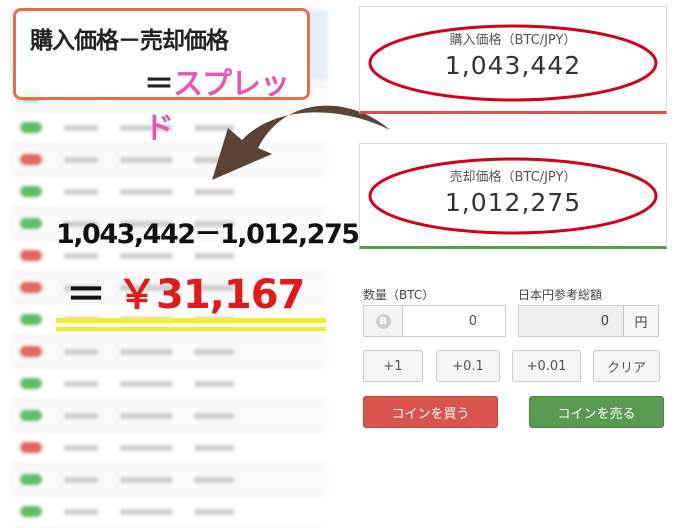 The width and height of the screenshot is (676, 528). Describe the element at coordinates (546, 366) in the screenshot. I see `increment-0-01-button: +0.01` at that location.